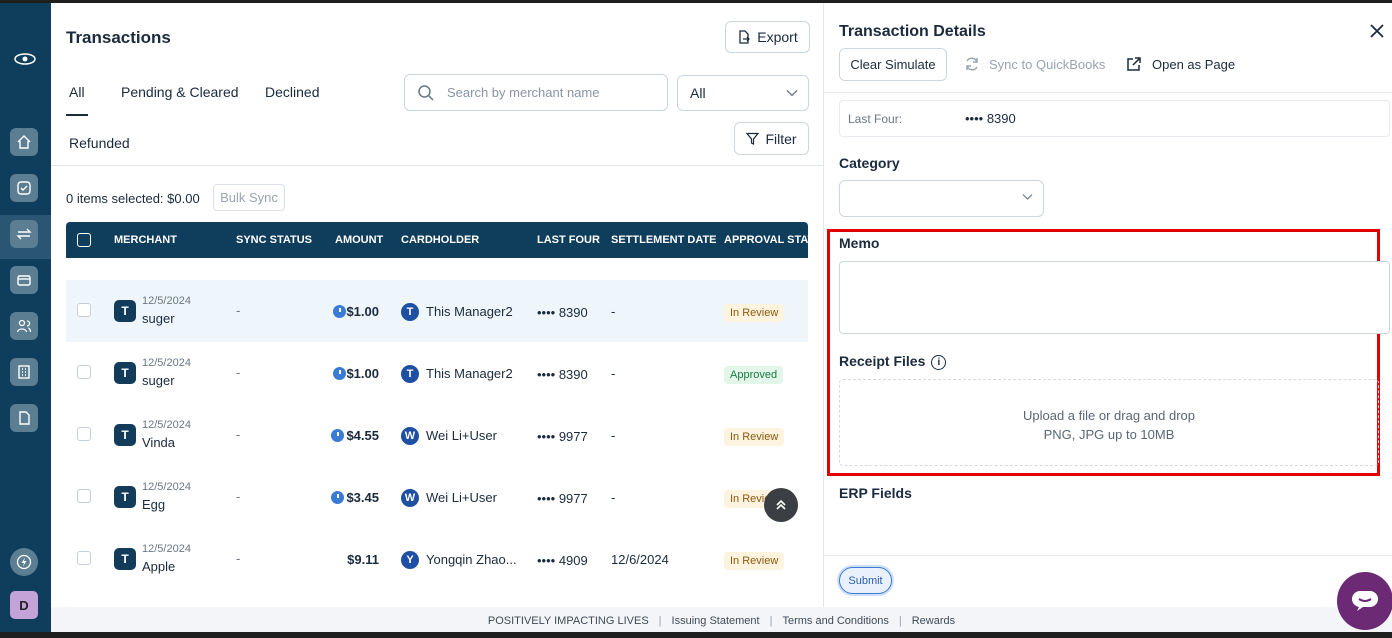 The width and height of the screenshot is (1392, 638). What do you see at coordinates (426, 92) in the screenshot?
I see `search-icon` at bounding box center [426, 92].